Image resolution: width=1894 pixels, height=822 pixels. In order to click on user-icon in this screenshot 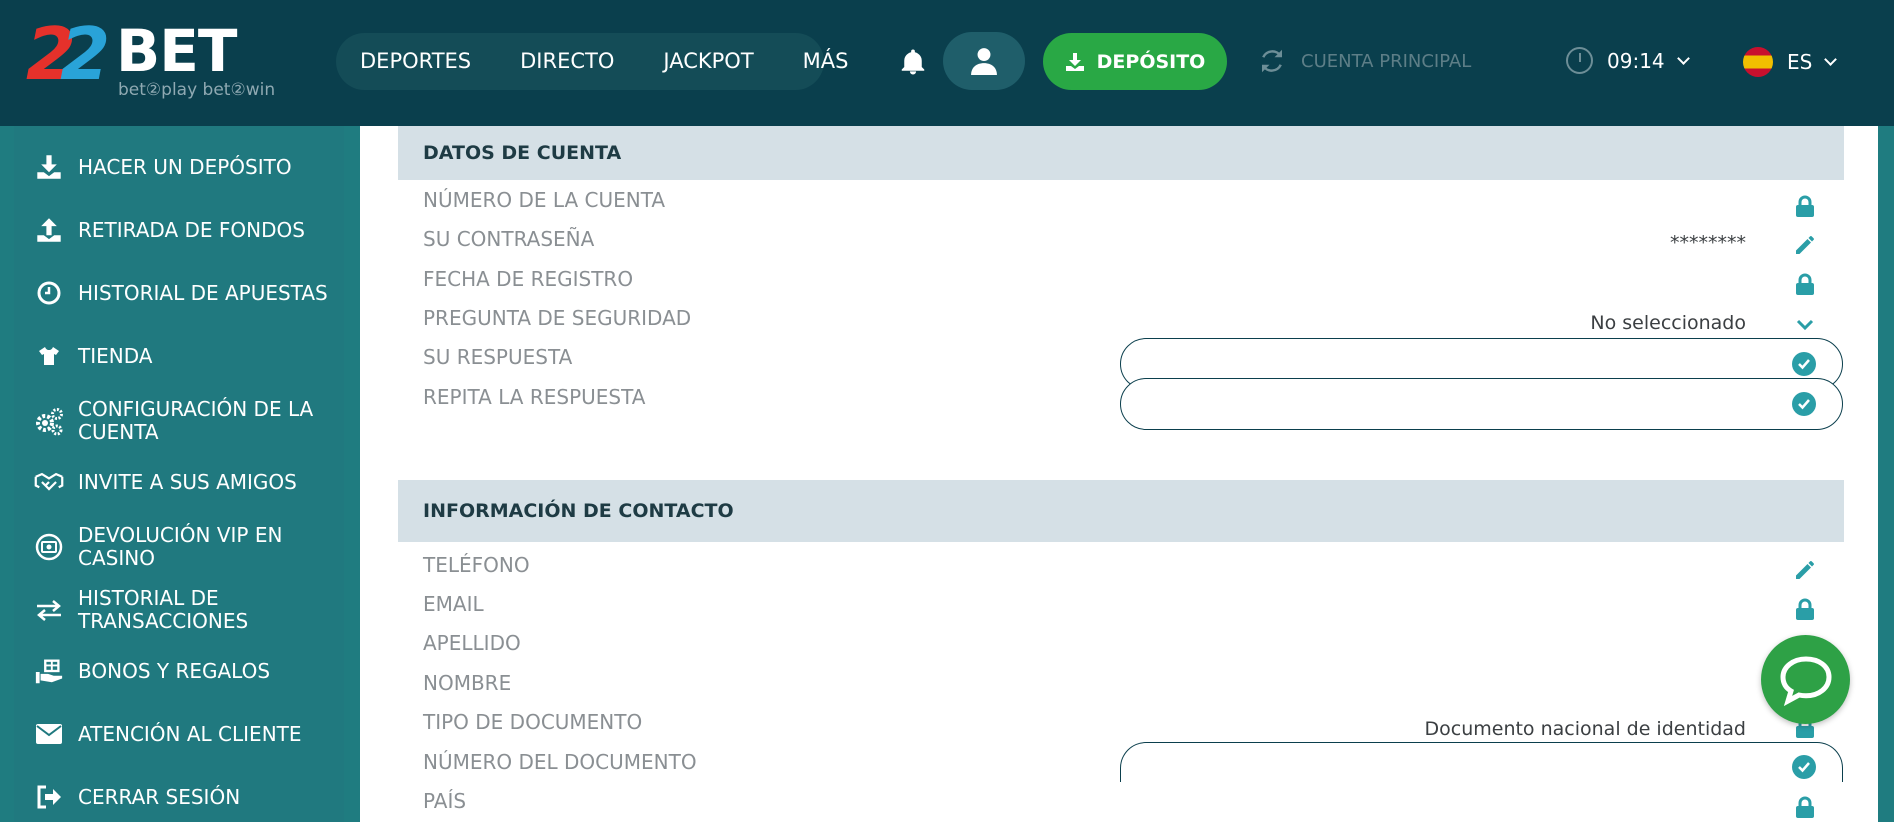, I will do `click(984, 61)`.